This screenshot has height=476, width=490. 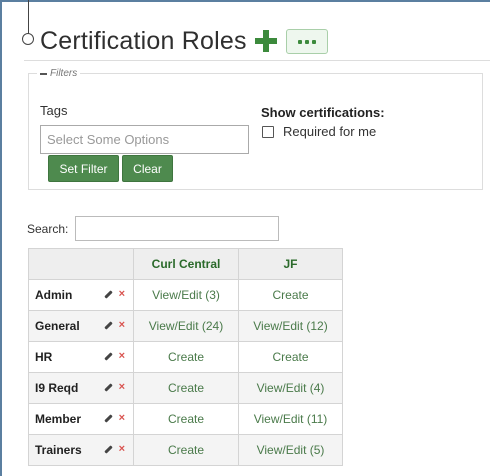 What do you see at coordinates (83, 168) in the screenshot?
I see `set-filter-button: Set Filter` at bounding box center [83, 168].